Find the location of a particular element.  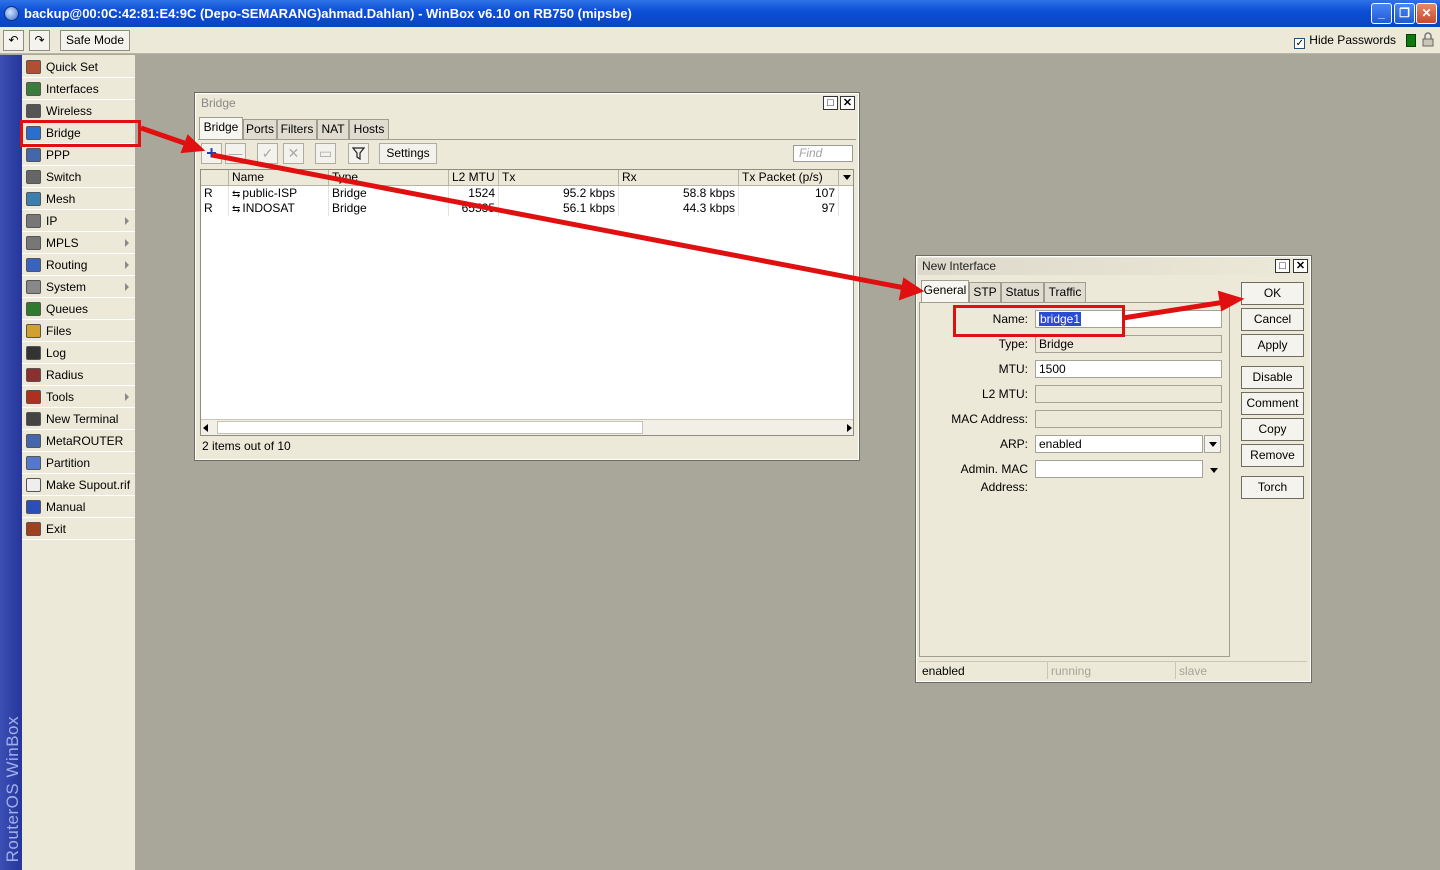

sidebar-item-new-terminal: New Terminal is located at coordinates (78, 419).